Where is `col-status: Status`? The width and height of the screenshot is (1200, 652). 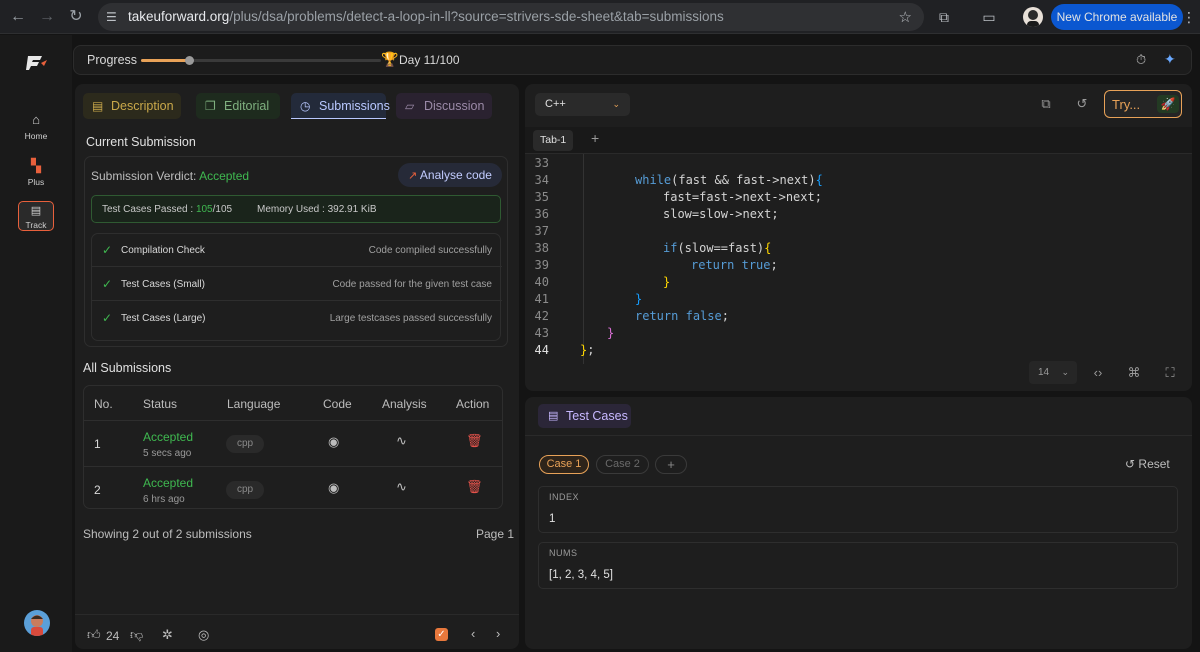
col-status: Status is located at coordinates (160, 404).